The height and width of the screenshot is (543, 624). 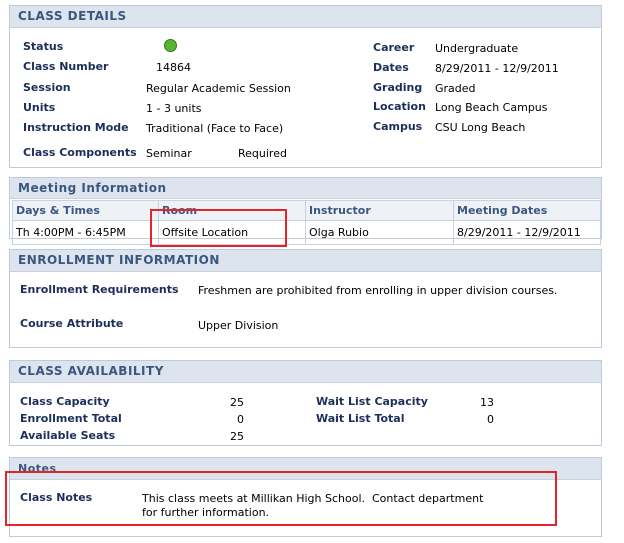 What do you see at coordinates (71, 418) in the screenshot?
I see `enrollment-total-label: Enrollment Total` at bounding box center [71, 418].